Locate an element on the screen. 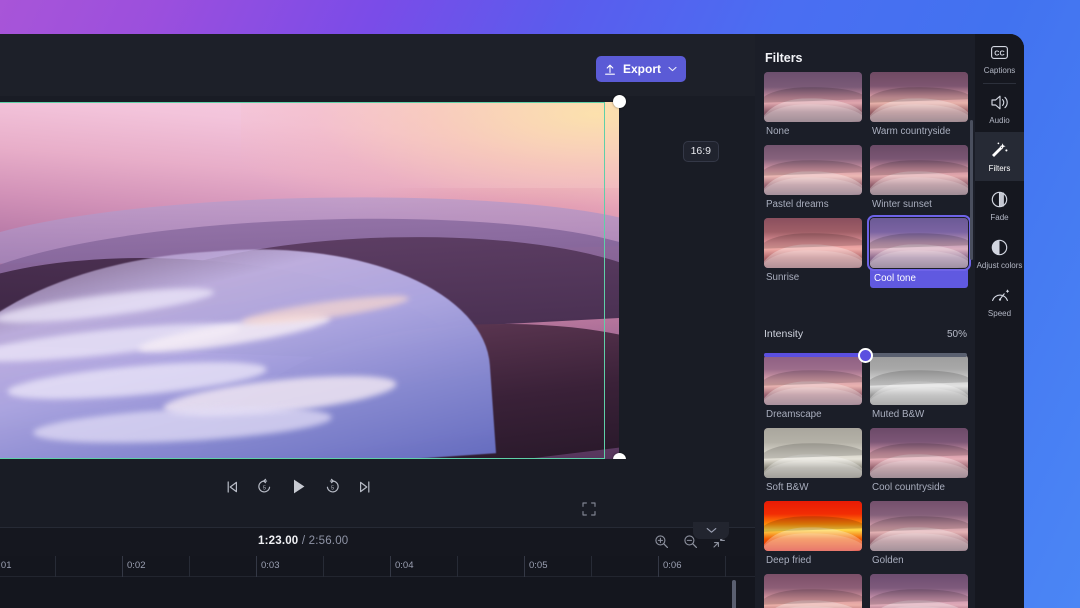 Image resolution: width=1080 pixels, height=608 pixels. rail-item-label: Fade is located at coordinates (999, 217).